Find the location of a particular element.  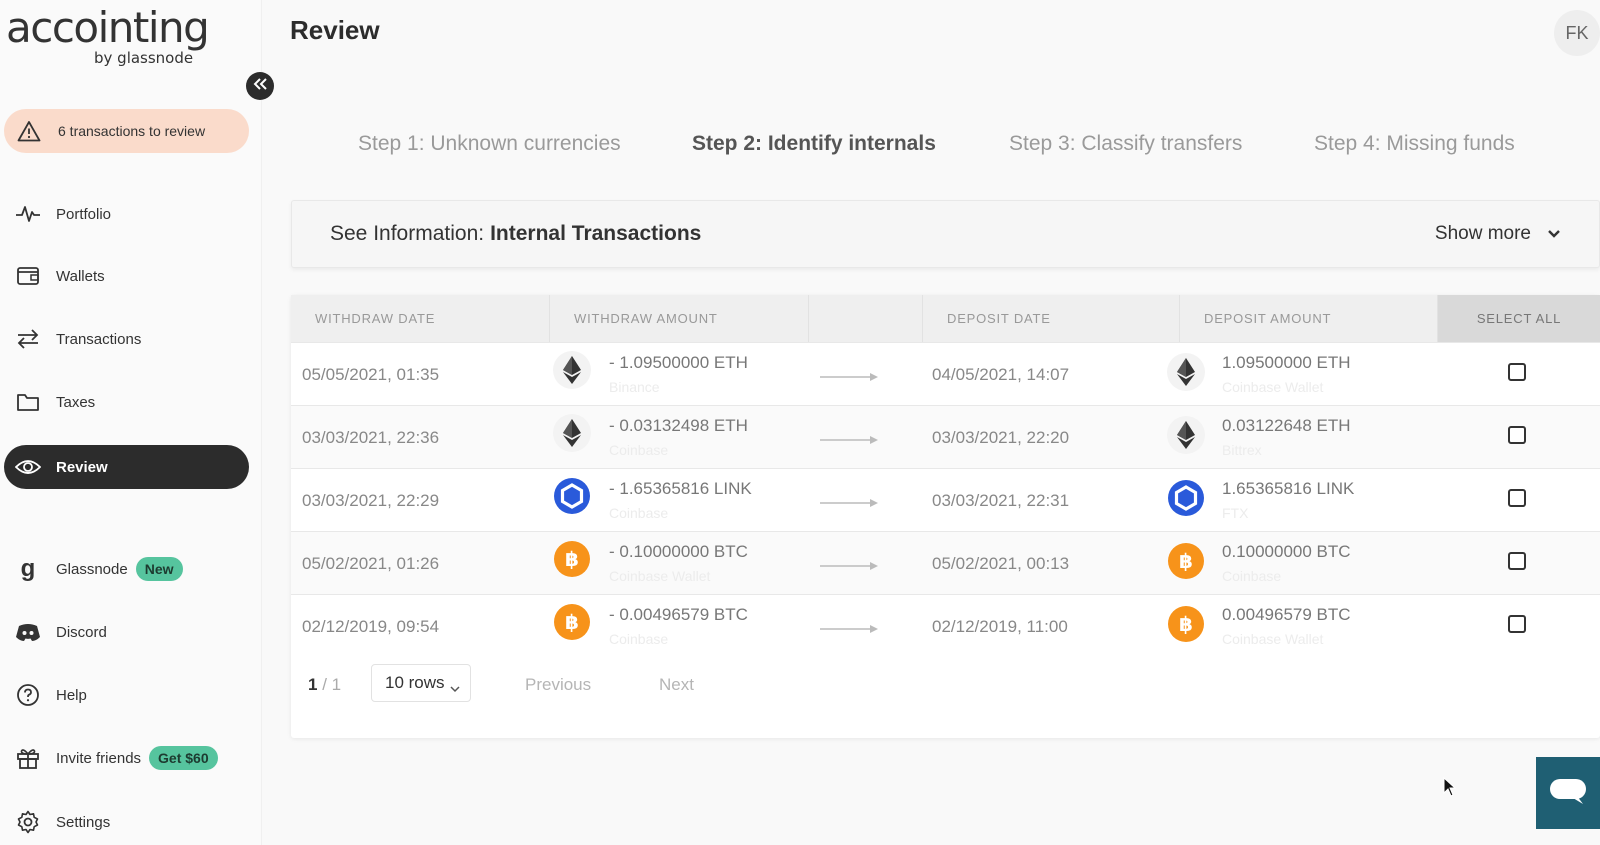

next-page-button: Next is located at coordinates (676, 685).